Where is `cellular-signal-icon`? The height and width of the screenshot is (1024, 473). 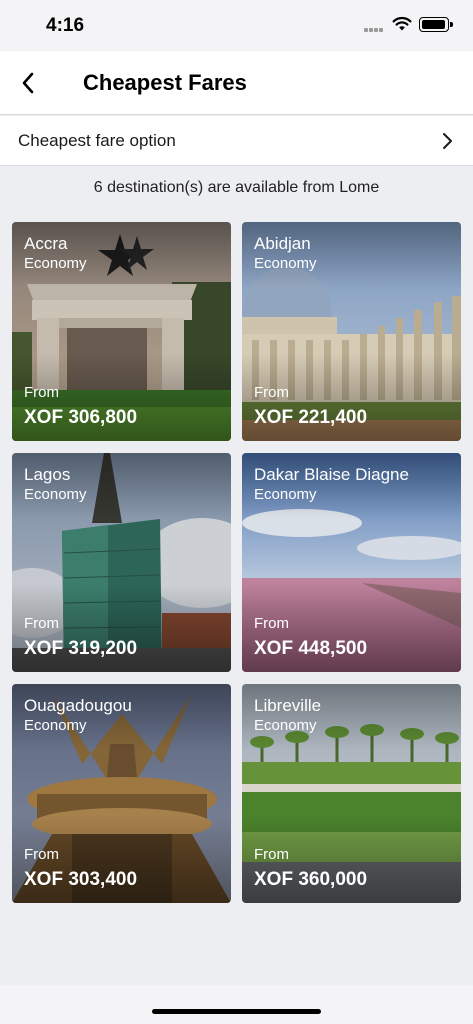 cellular-signal-icon is located at coordinates (374, 30).